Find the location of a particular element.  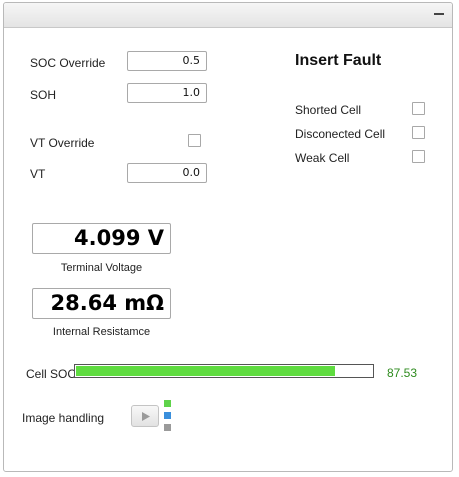

cell-soc-label: Cell SOC is located at coordinates (51, 374).